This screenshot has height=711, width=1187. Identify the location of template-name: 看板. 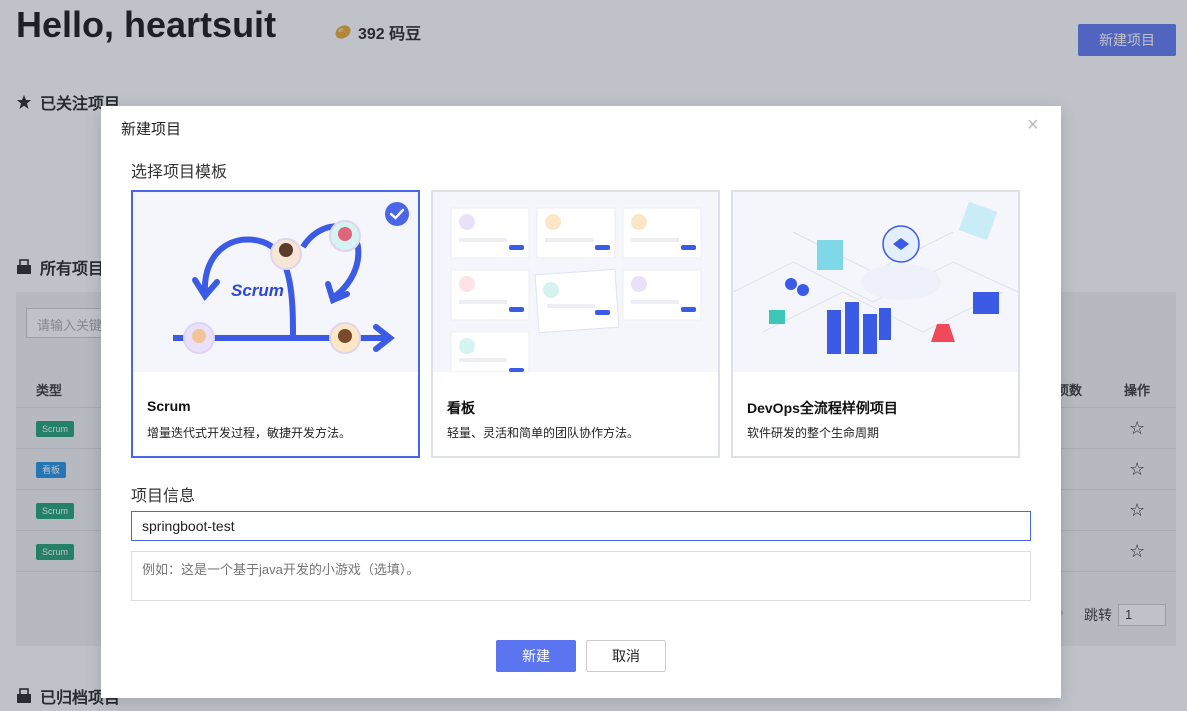
(461, 408).